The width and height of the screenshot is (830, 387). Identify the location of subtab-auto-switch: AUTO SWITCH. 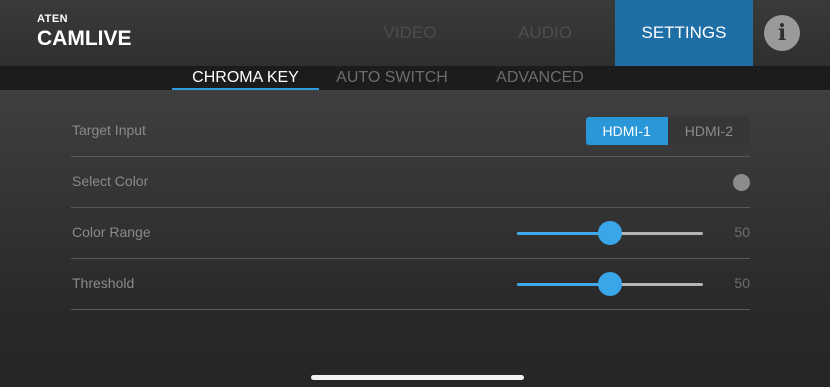
(392, 78).